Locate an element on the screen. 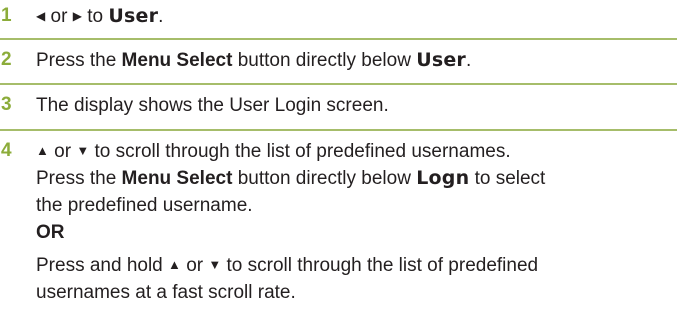 The width and height of the screenshot is (677, 318). arrow-right-icon: ▶ is located at coordinates (77, 16).